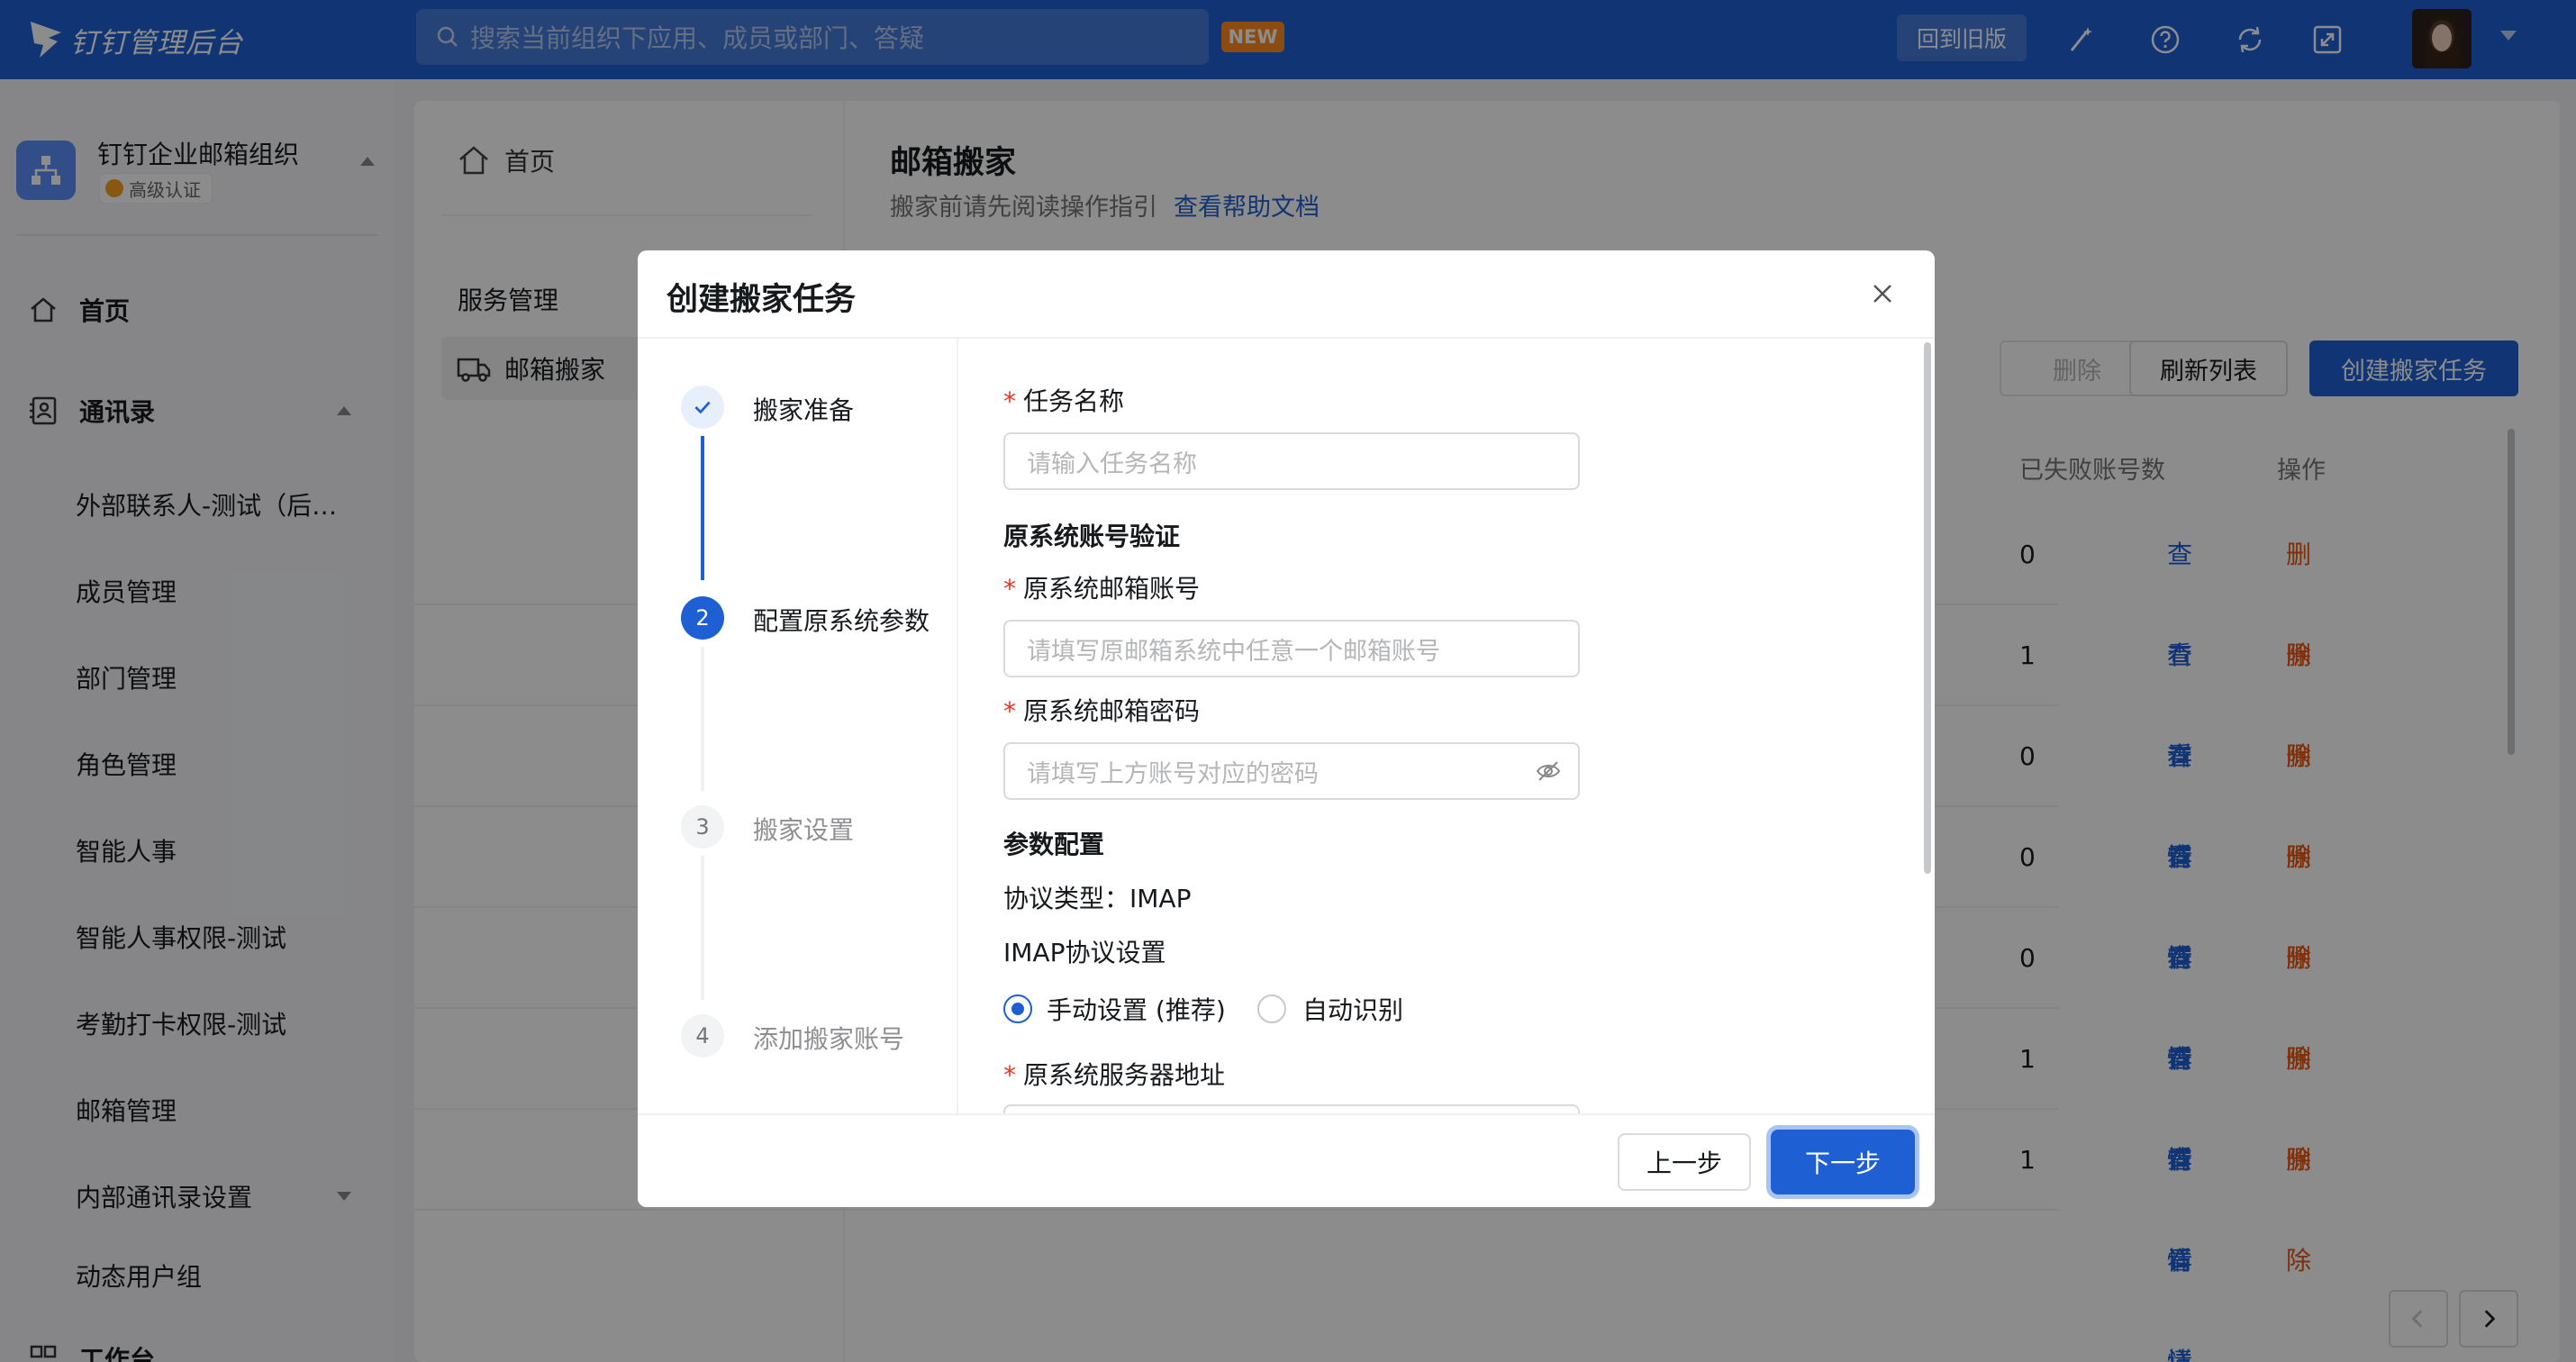  I want to click on source-email-password-input: 请填写上方账号对应的密码, so click(1291, 771).